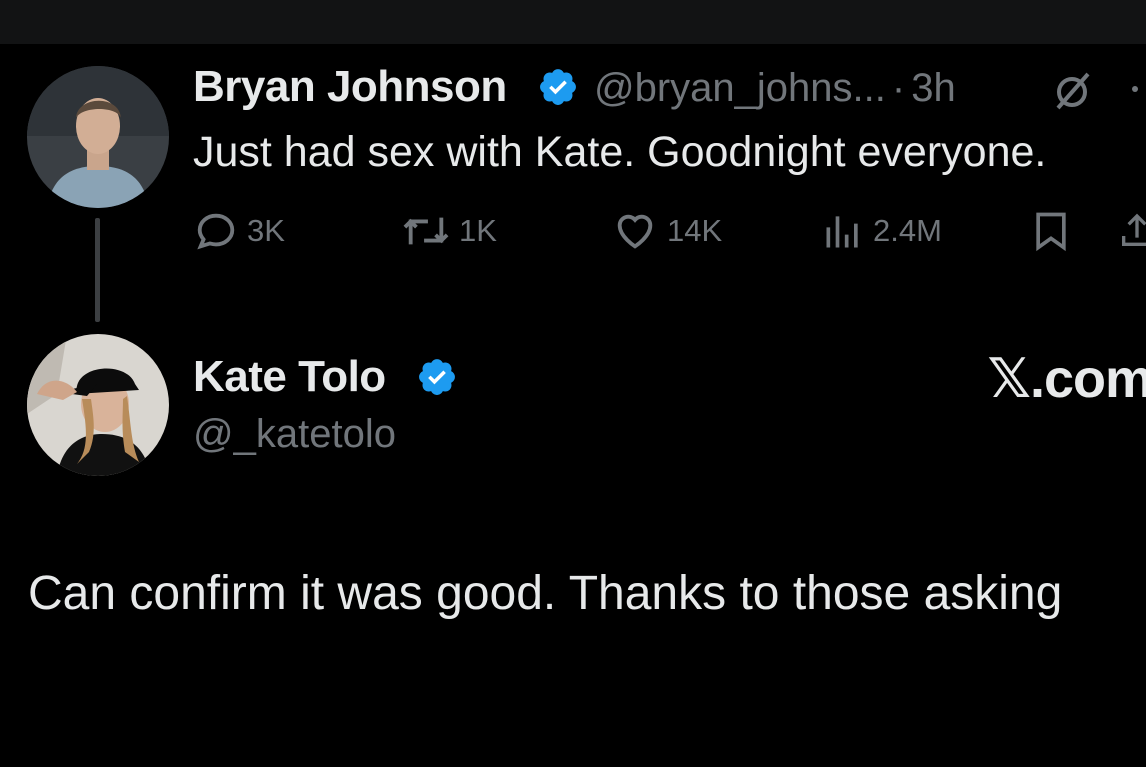 This screenshot has width=1146, height=767. Describe the element at coordinates (98, 137) in the screenshot. I see `avatar-bryan` at that location.